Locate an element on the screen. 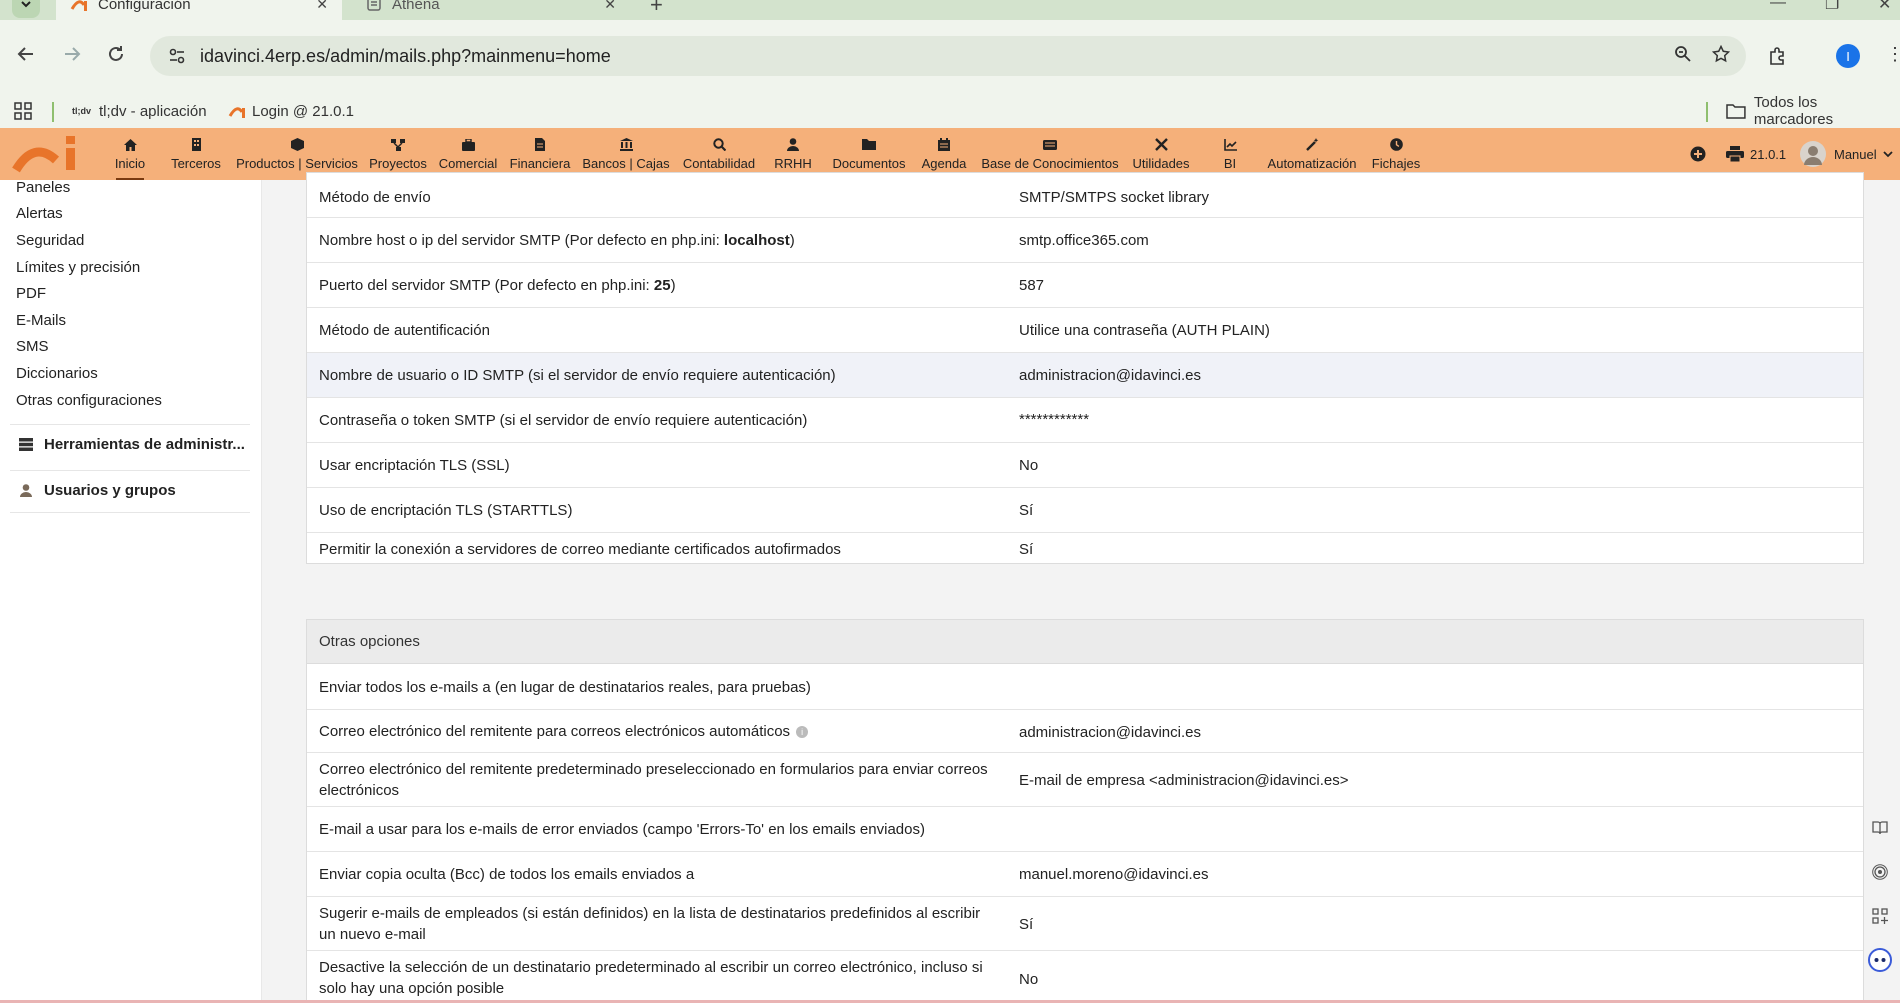  extensions-icon is located at coordinates (1778, 58).